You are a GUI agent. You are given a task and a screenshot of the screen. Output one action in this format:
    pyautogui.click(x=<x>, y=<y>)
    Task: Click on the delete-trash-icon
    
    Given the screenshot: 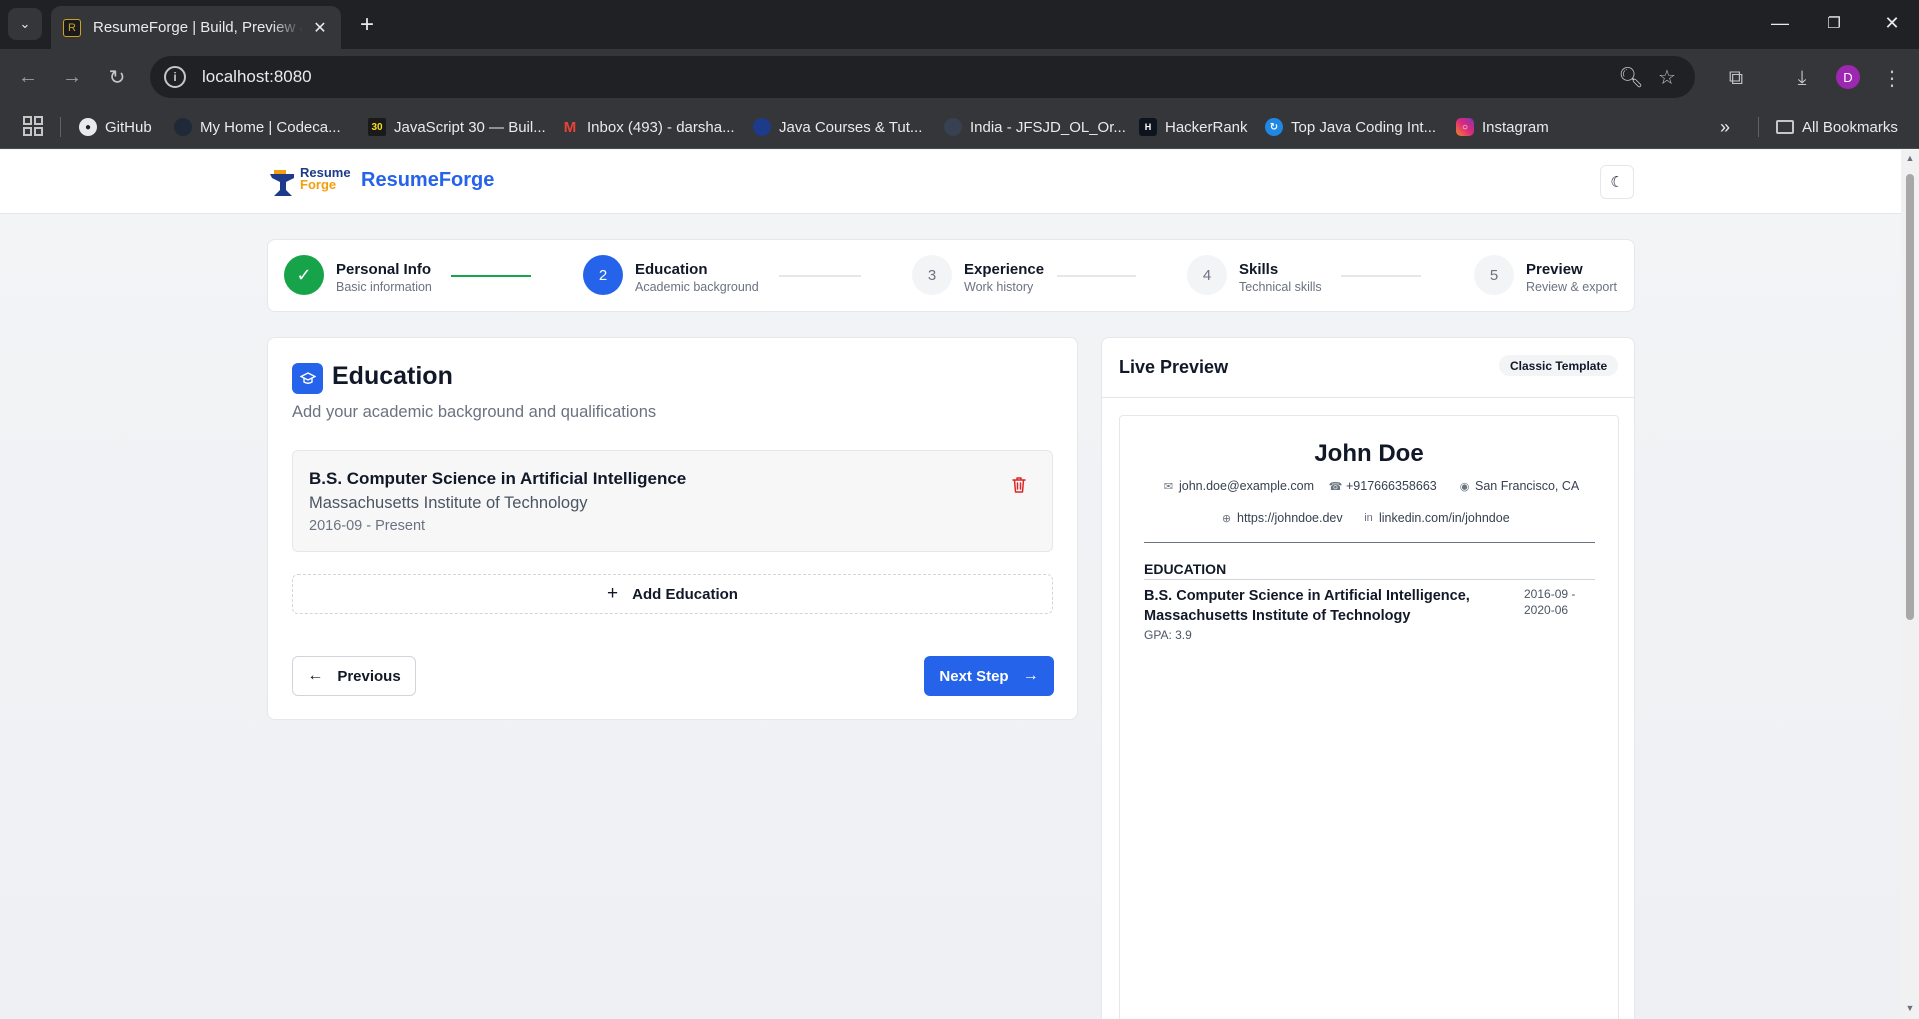 What is the action you would take?
    pyautogui.click(x=1019, y=485)
    